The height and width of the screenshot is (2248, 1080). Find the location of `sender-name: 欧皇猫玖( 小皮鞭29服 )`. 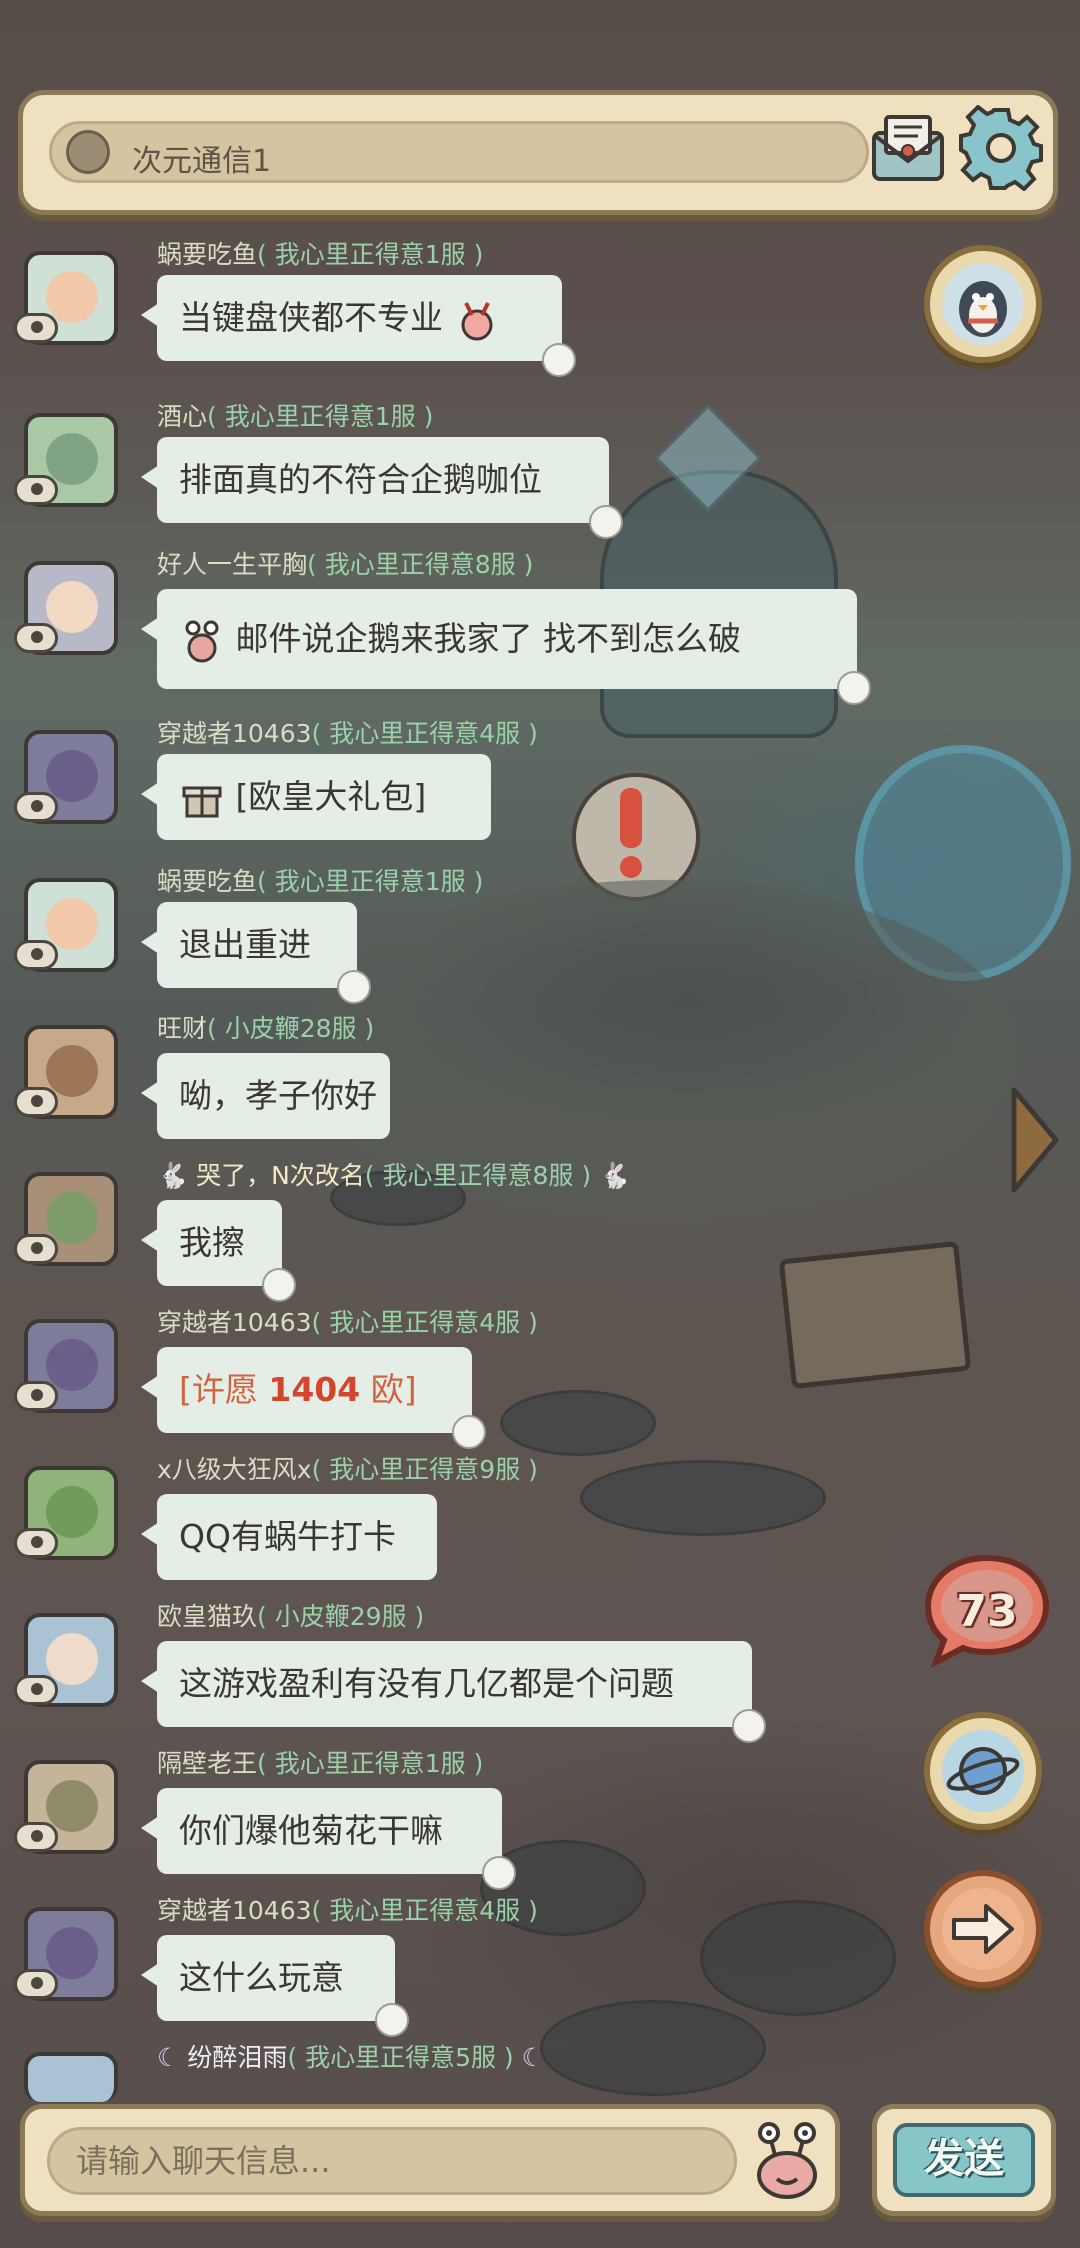

sender-name: 欧皇猫玖( 小皮鞭29服 ) is located at coordinates (290, 1615).